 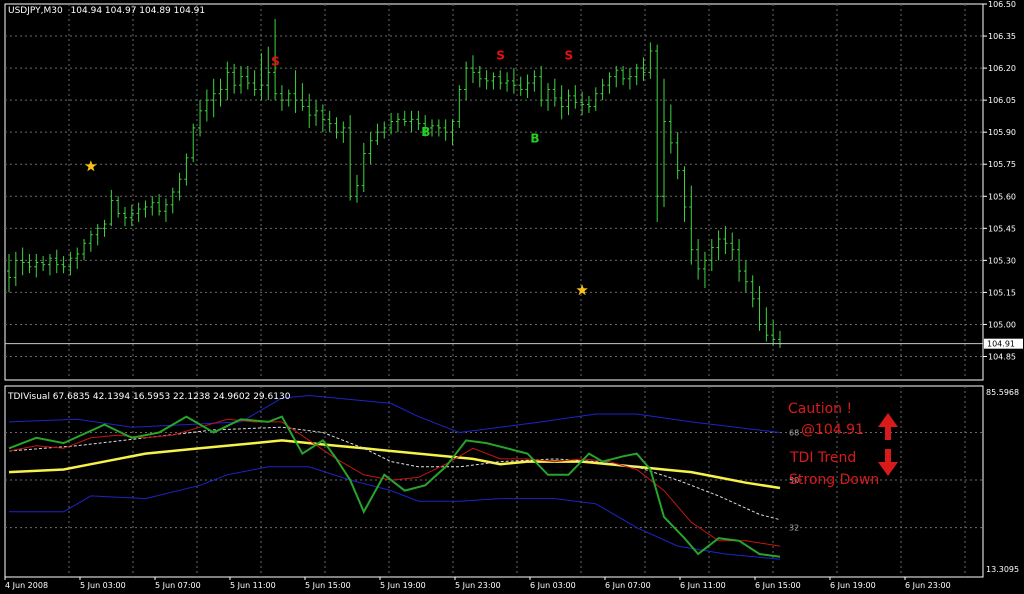 I want to click on indicator-max-label: 85.5968, so click(x=1002, y=392).